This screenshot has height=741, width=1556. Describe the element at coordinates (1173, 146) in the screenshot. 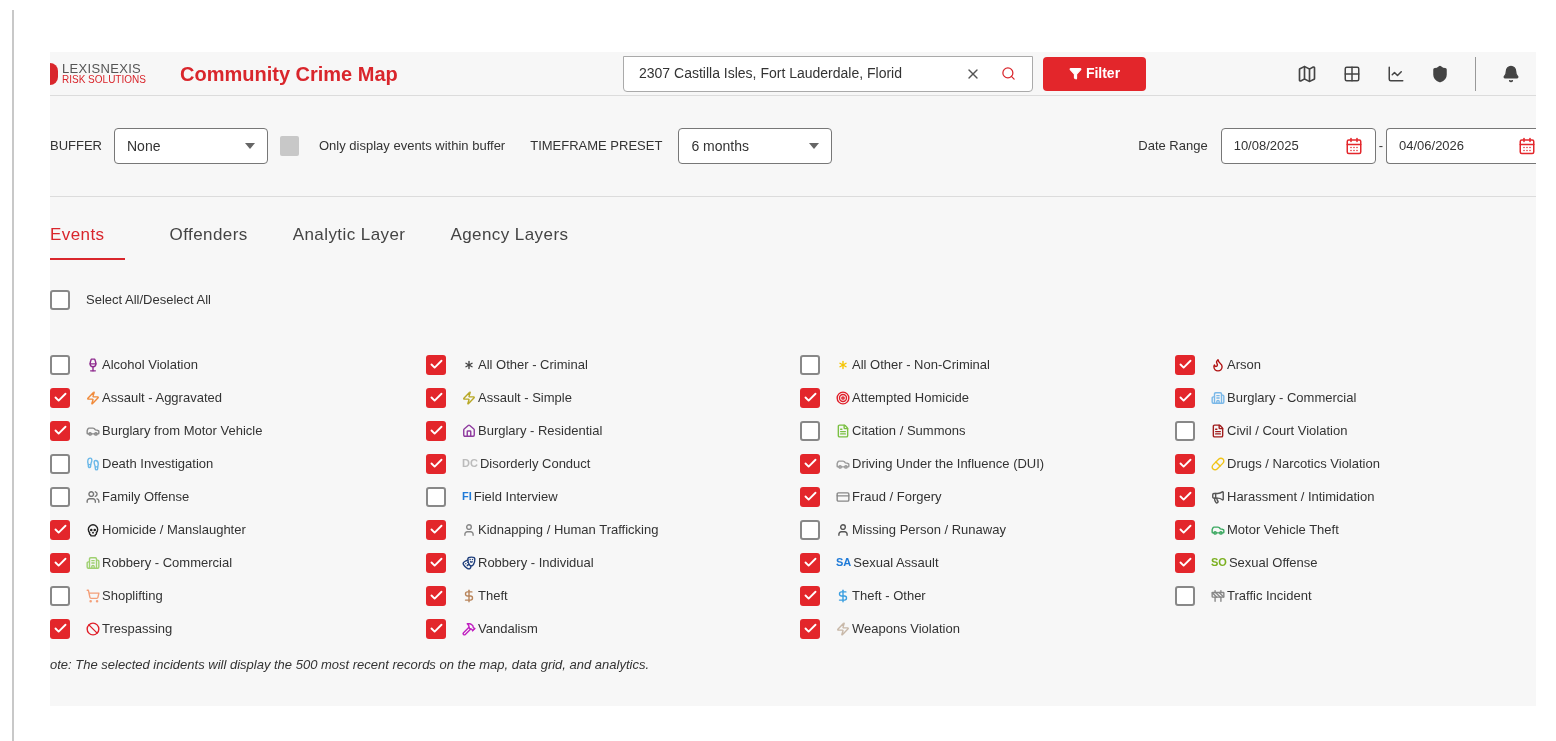

I see `date-range-label: Date Range` at that location.